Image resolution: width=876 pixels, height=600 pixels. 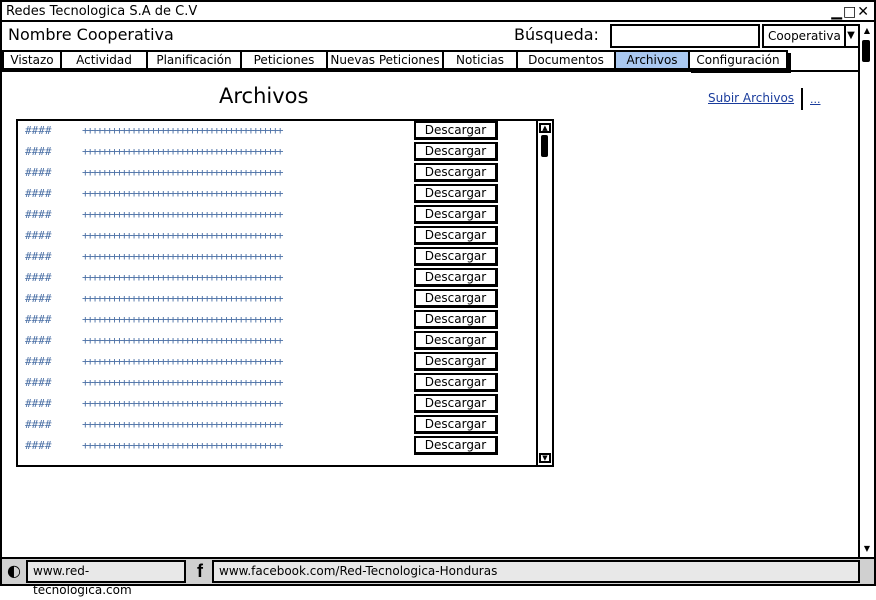 What do you see at coordinates (751, 98) in the screenshot?
I see `upload-files-link: Subir Archivos` at bounding box center [751, 98].